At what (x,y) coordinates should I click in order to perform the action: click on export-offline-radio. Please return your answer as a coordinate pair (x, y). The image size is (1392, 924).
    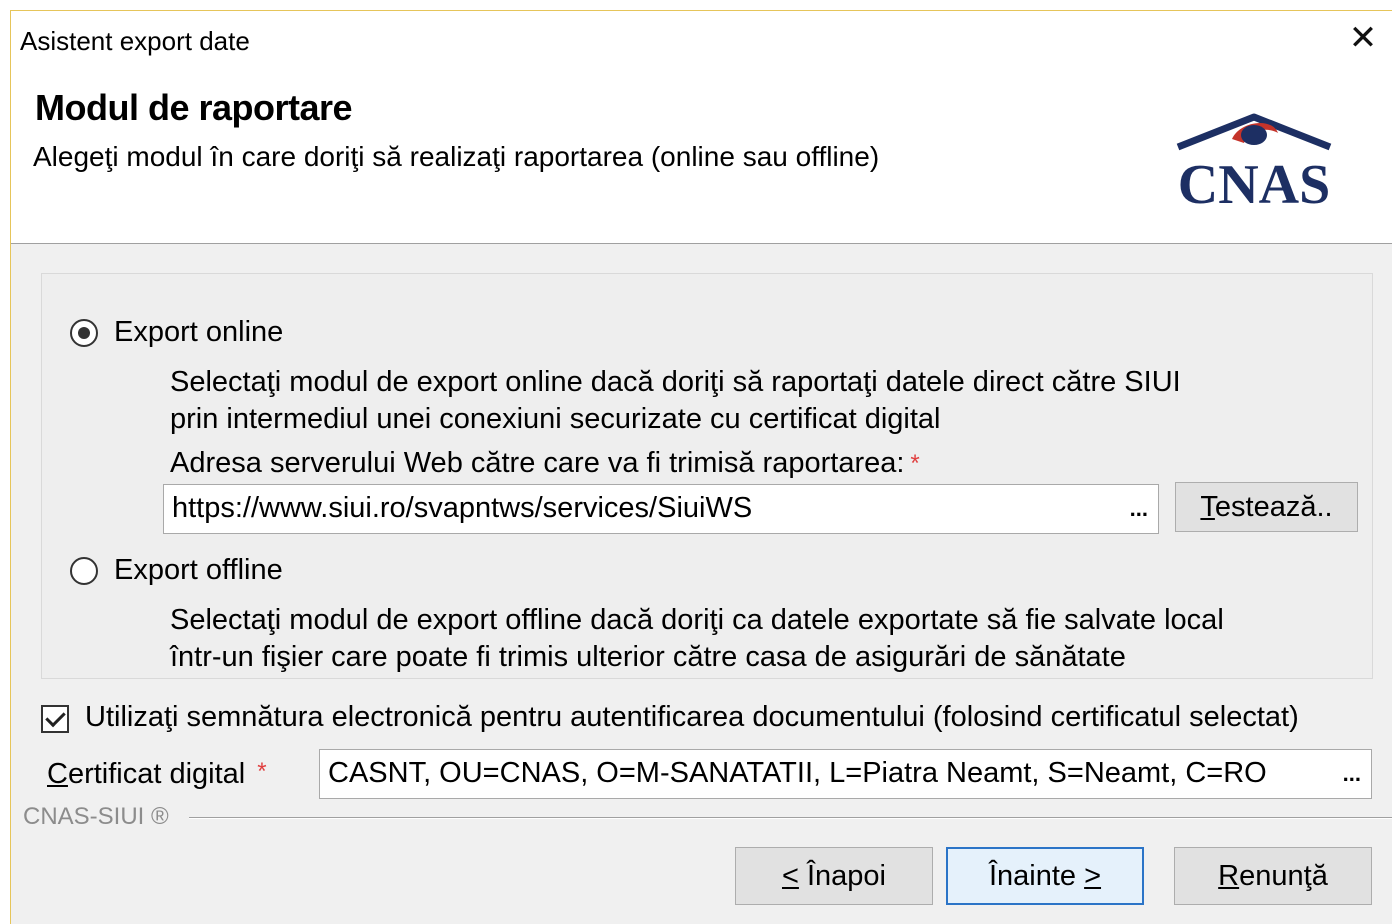
    Looking at the image, I should click on (84, 571).